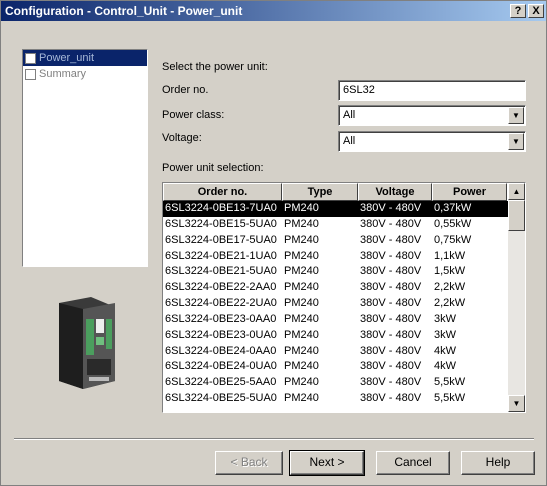 This screenshot has width=547, height=486. Describe the element at coordinates (395, 192) in the screenshot. I see `column-header-voltage: Voltage` at that location.